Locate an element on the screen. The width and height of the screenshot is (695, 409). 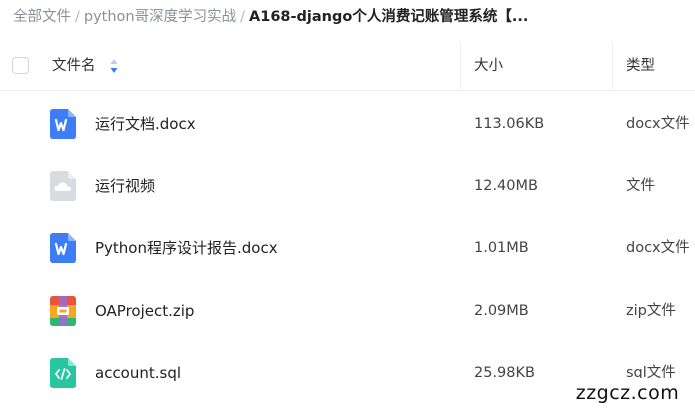
file-name: 运行视频 is located at coordinates (125, 186).